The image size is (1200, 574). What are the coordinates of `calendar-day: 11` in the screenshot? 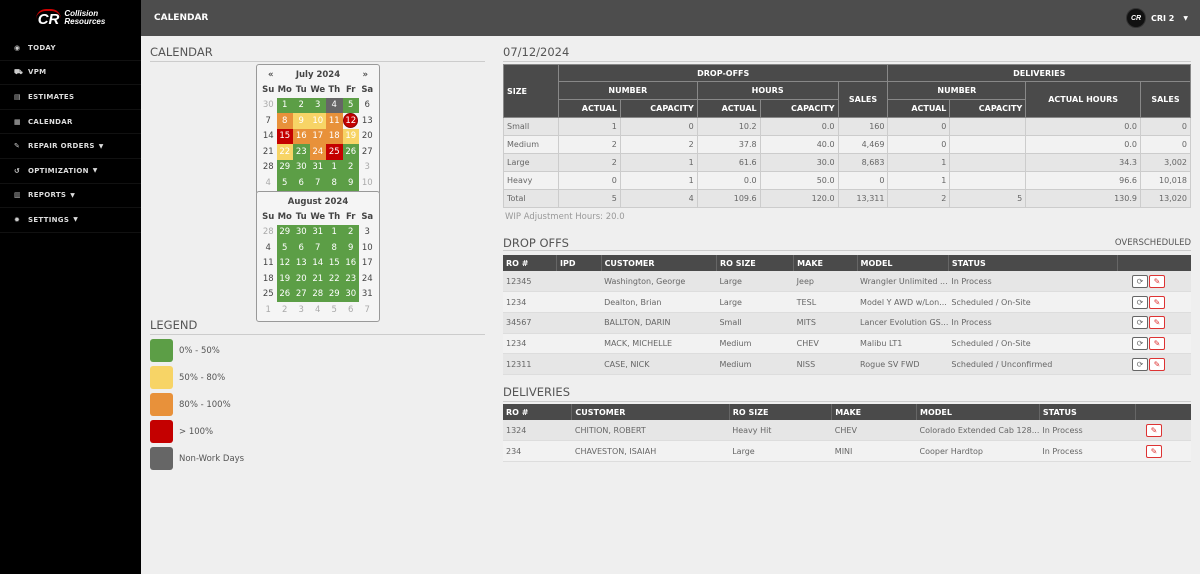 It's located at (268, 264).